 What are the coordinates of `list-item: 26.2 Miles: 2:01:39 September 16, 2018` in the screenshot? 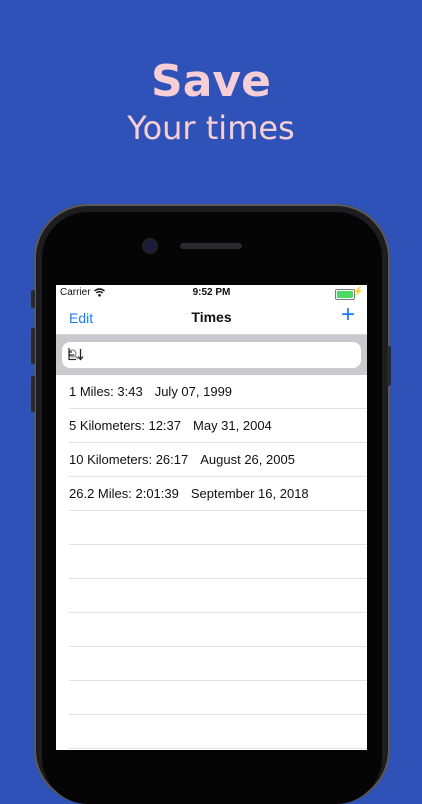 It's located at (218, 494).